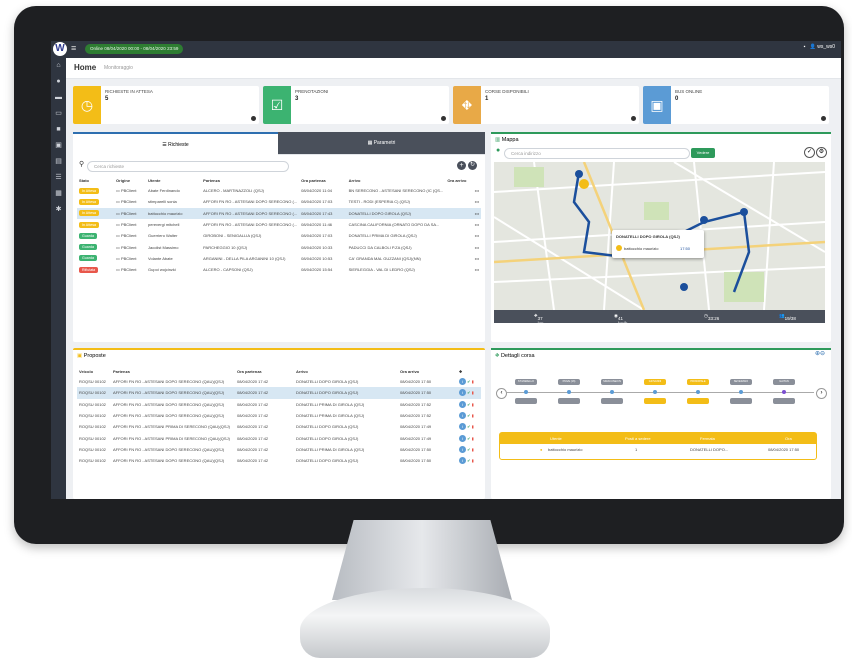 This screenshot has width=852, height=669. Describe the element at coordinates (736, 105) in the screenshot. I see `card-bus: ▣ BUS ONLINE 0` at that location.